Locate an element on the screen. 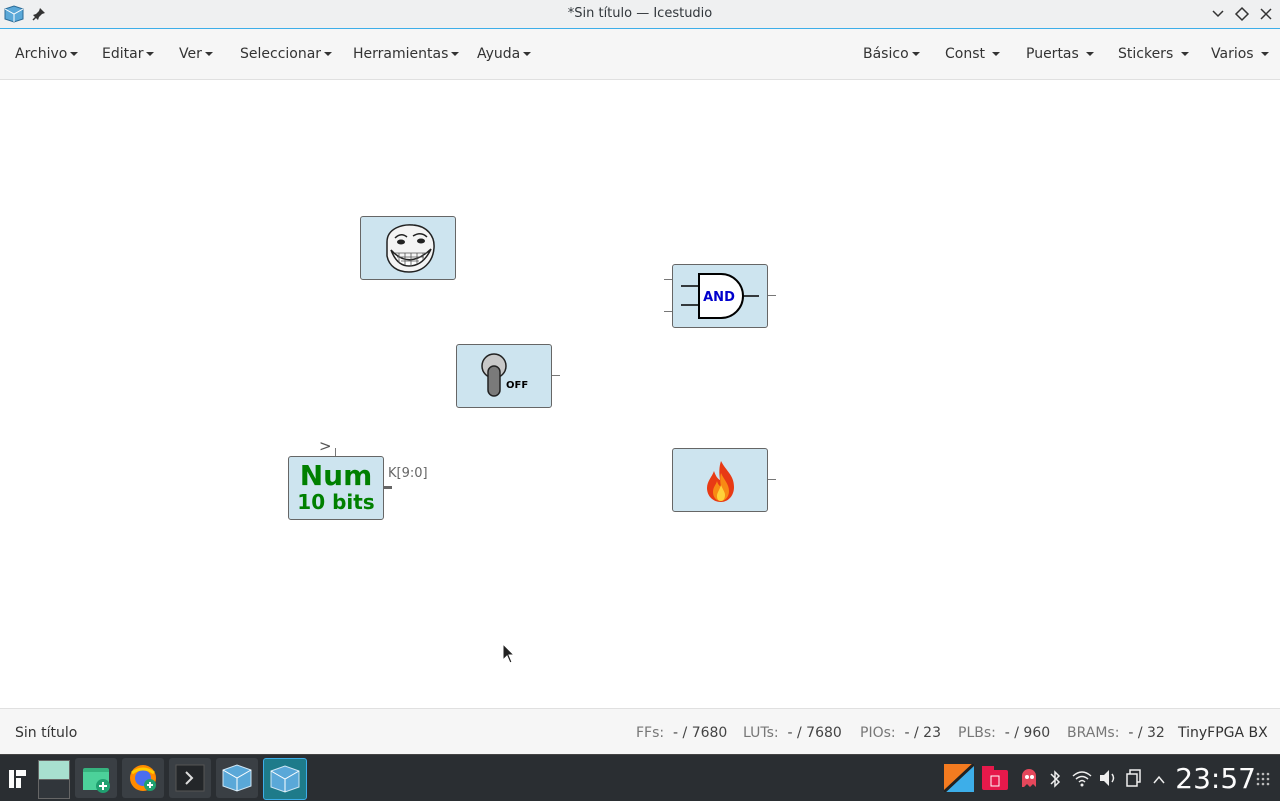 The height and width of the screenshot is (801, 1280). terminal-task-icon is located at coordinates (190, 778).